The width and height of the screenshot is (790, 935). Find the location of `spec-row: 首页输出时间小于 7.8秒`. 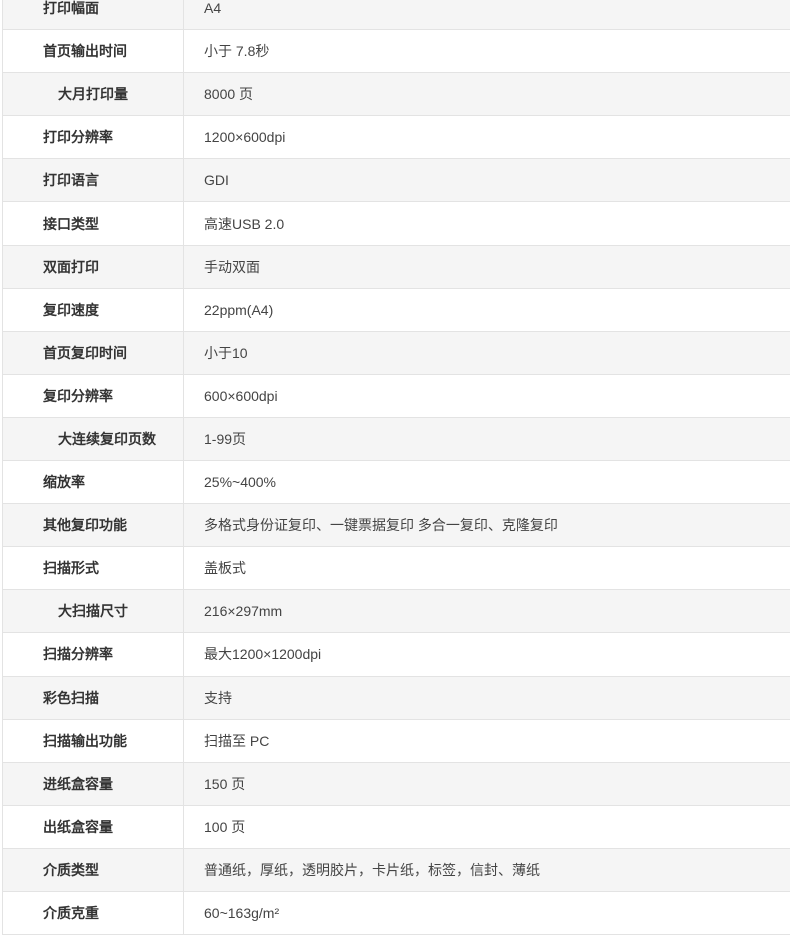

spec-row: 首页输出时间小于 7.8秒 is located at coordinates (396, 51).